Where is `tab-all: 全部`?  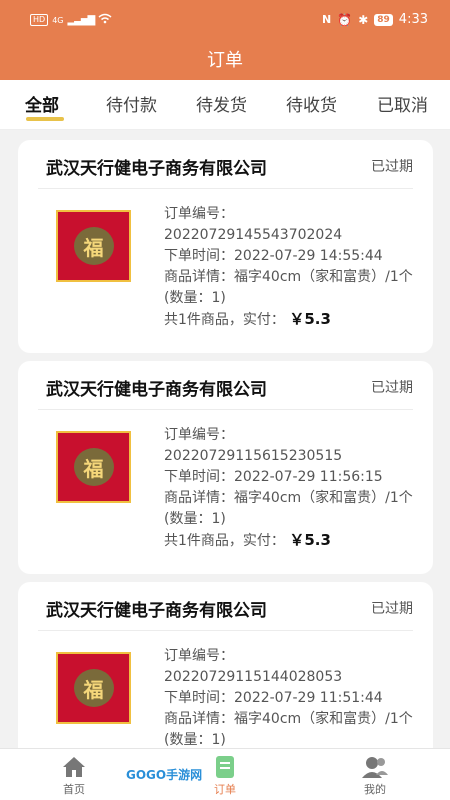 tab-all: 全部 is located at coordinates (42, 103).